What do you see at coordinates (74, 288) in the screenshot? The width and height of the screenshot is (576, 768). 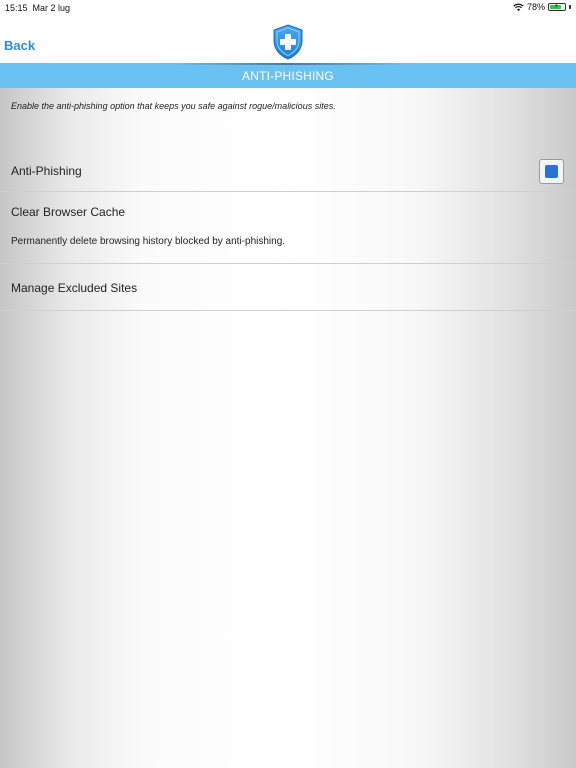 I see `manage-excluded-sites-button: Manage Excluded Sites` at bounding box center [74, 288].